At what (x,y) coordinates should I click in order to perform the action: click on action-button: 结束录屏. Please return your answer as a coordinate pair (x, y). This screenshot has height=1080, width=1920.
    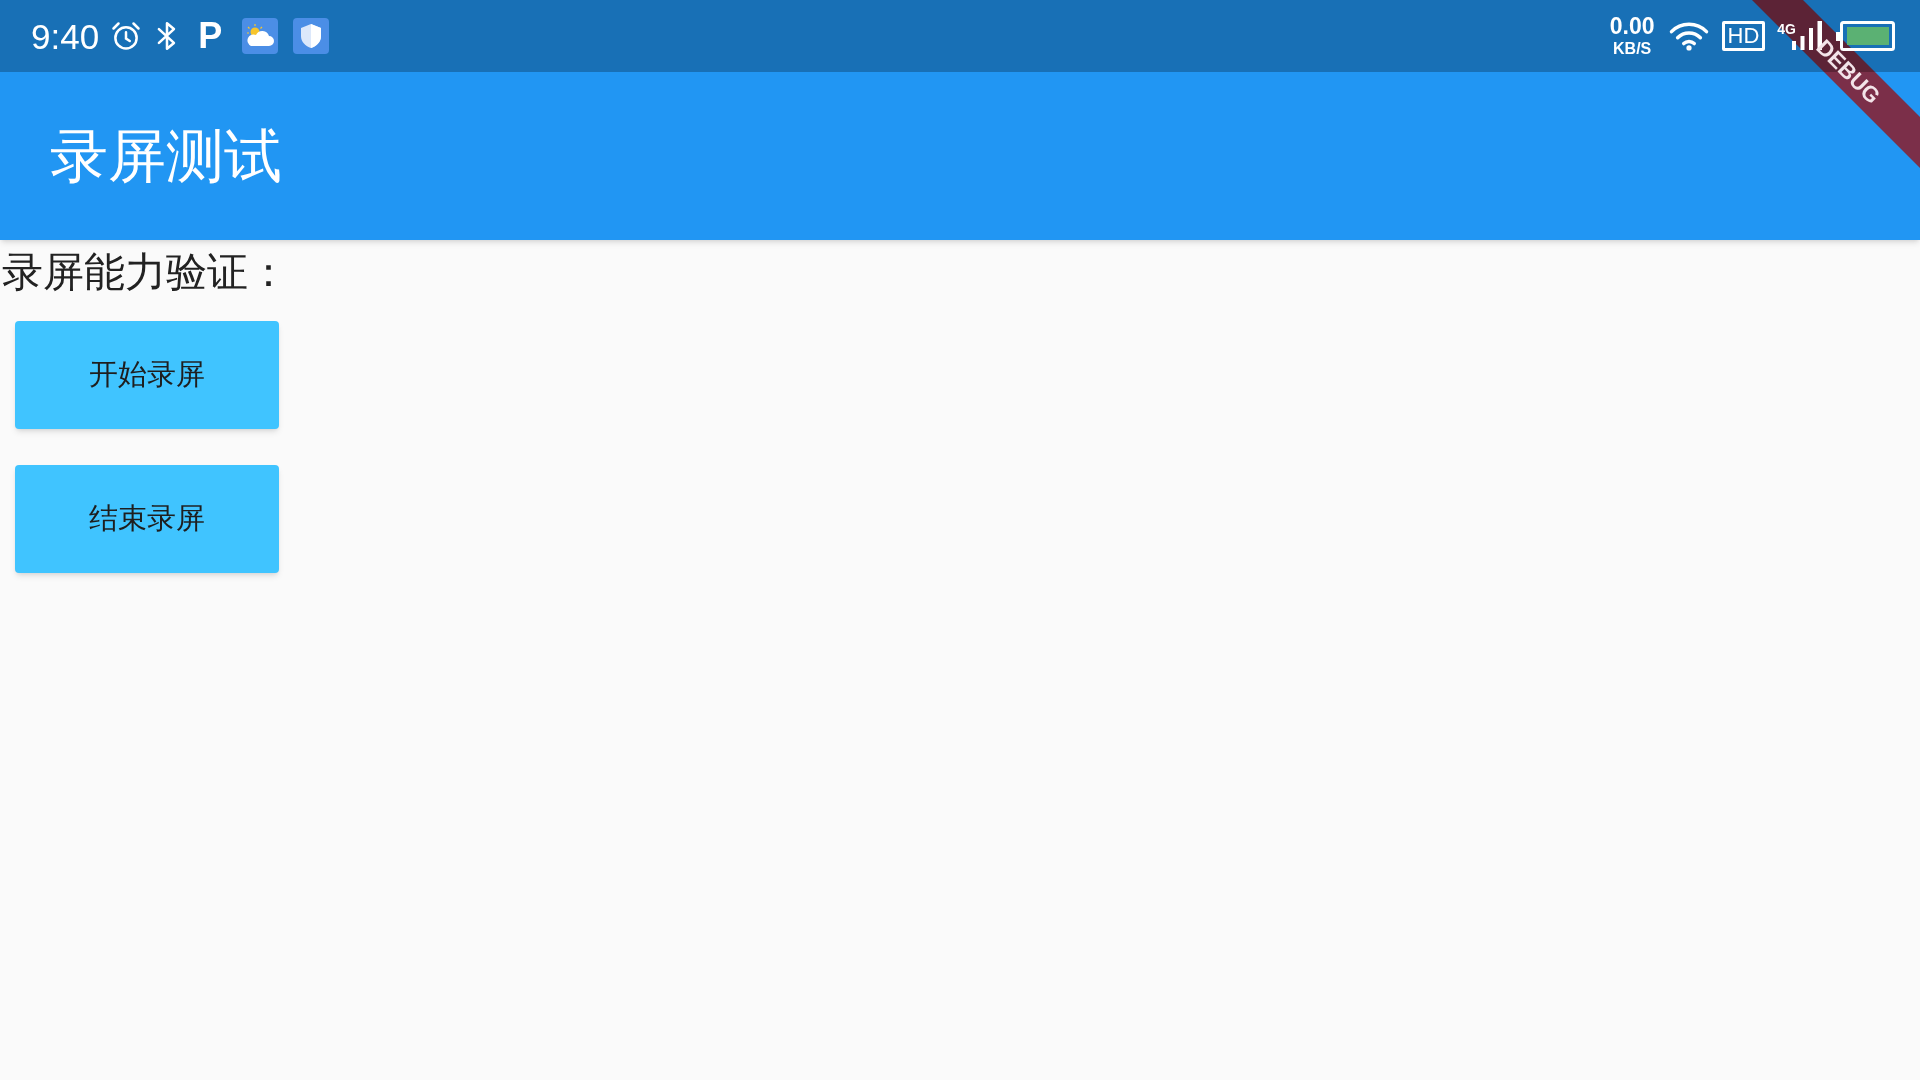
    Looking at the image, I should click on (147, 519).